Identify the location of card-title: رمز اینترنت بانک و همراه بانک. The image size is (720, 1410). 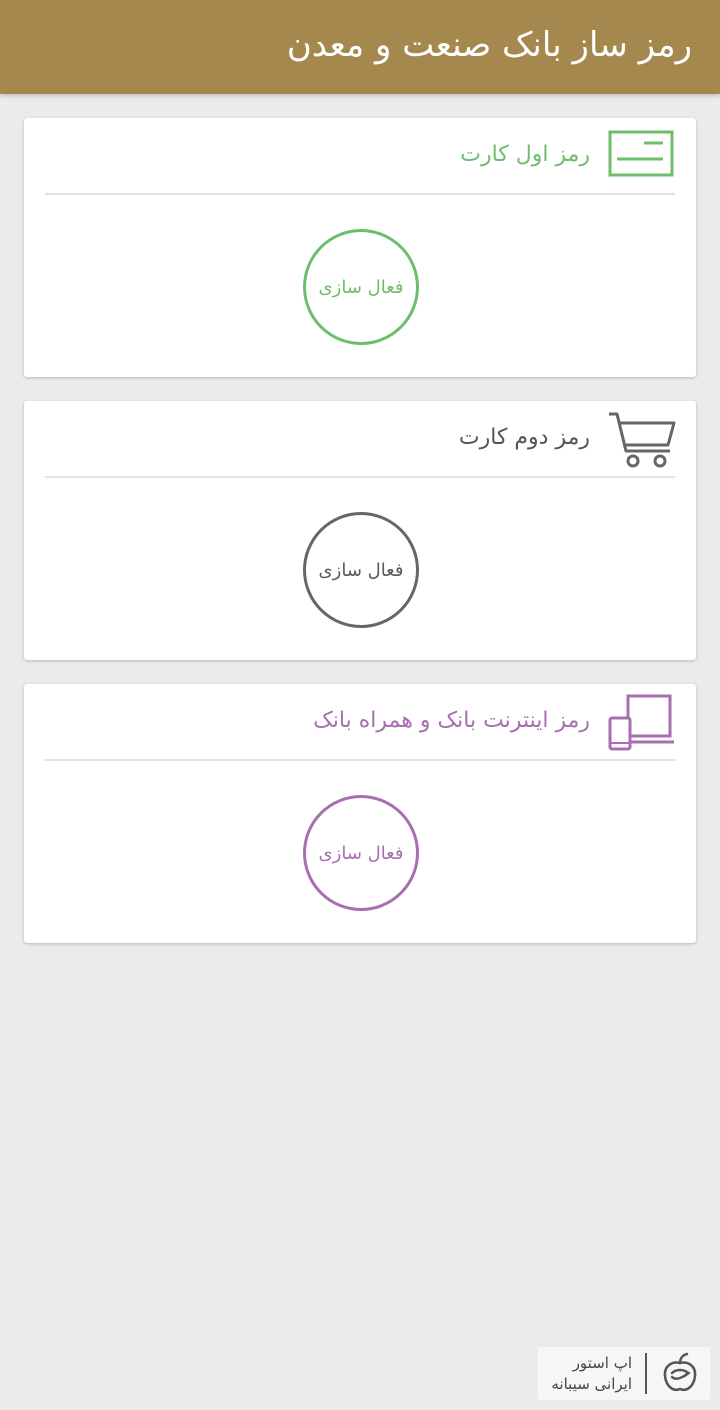
(451, 720).